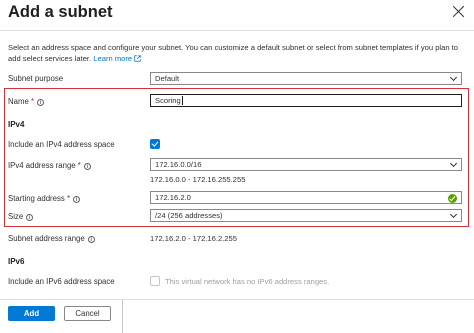 Image resolution: width=474 pixels, height=333 pixels. I want to click on cancel-button: Cancel, so click(87, 313).